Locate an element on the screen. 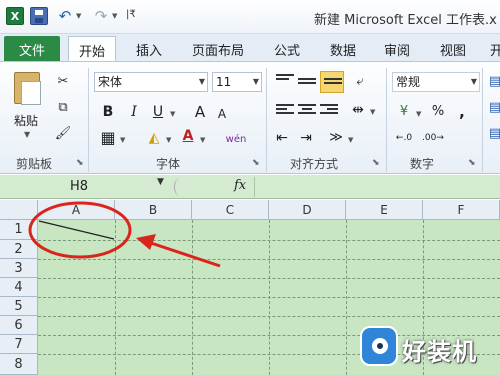 The image size is (500, 375). merge-dropdown-icon: ▼ is located at coordinates (372, 112).